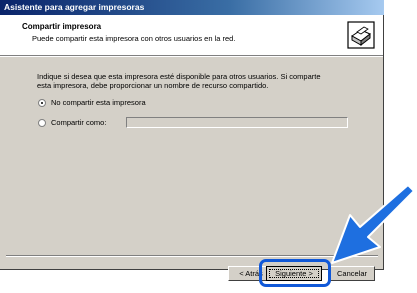  I want to click on radio-share-as: Compartir como:, so click(72, 122).